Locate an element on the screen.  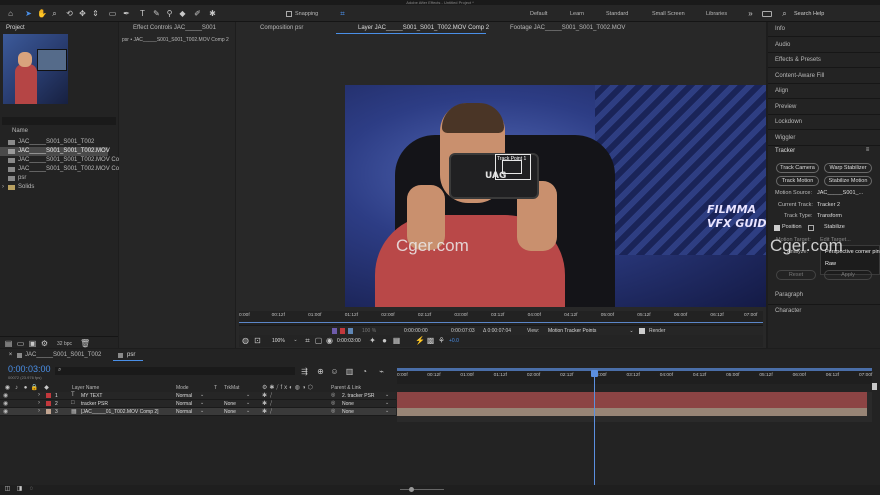
new-folder-icon: ▭ is located at coordinates (20, 343).